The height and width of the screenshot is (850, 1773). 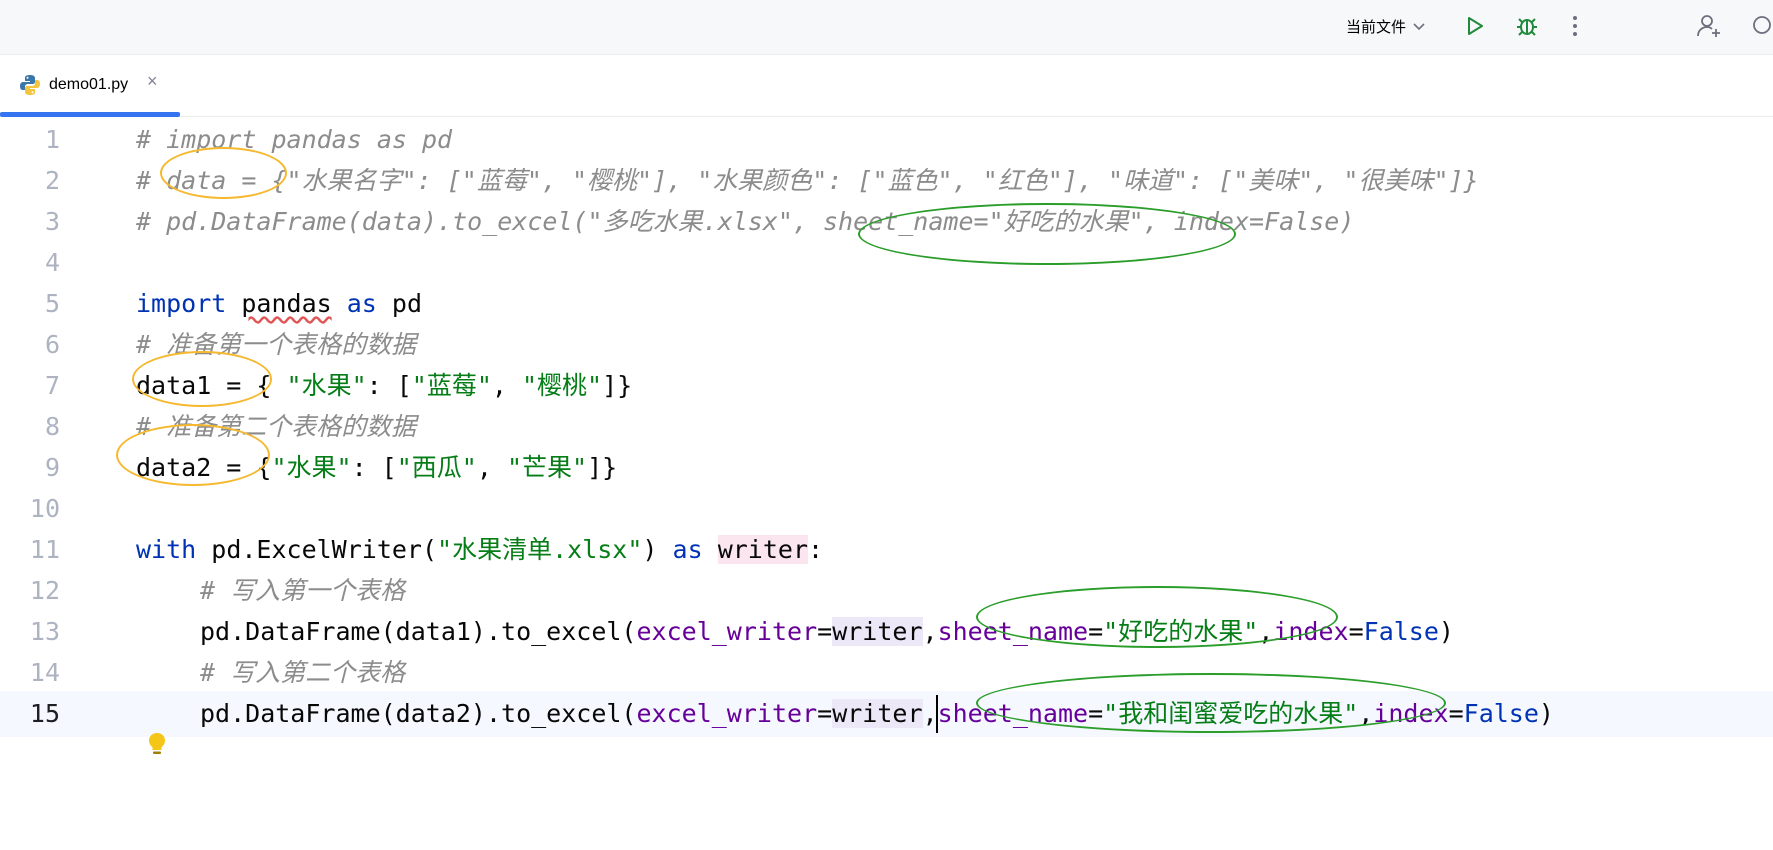 I want to click on line-number: 15, so click(x=44, y=713).